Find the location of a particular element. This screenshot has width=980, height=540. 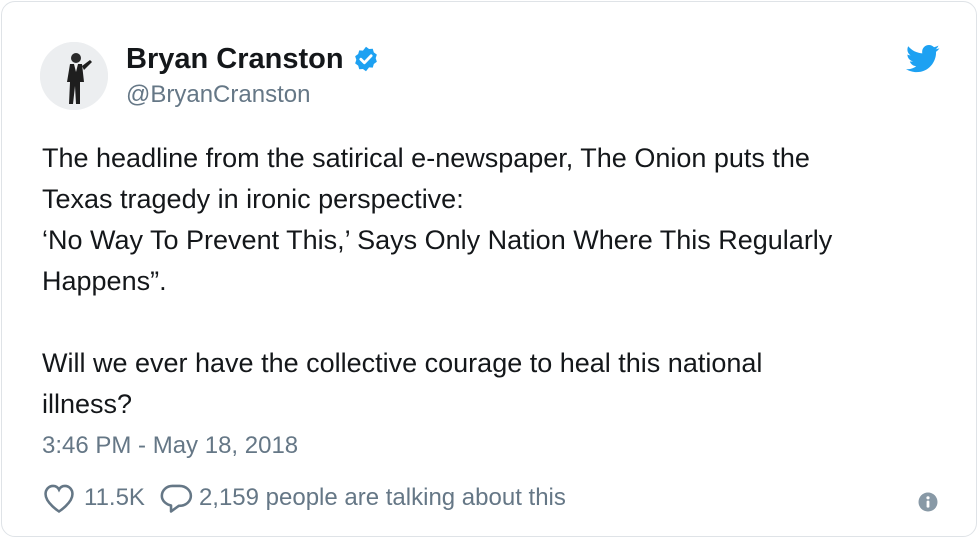

author-handle: @BryanCranston is located at coordinates (218, 95).